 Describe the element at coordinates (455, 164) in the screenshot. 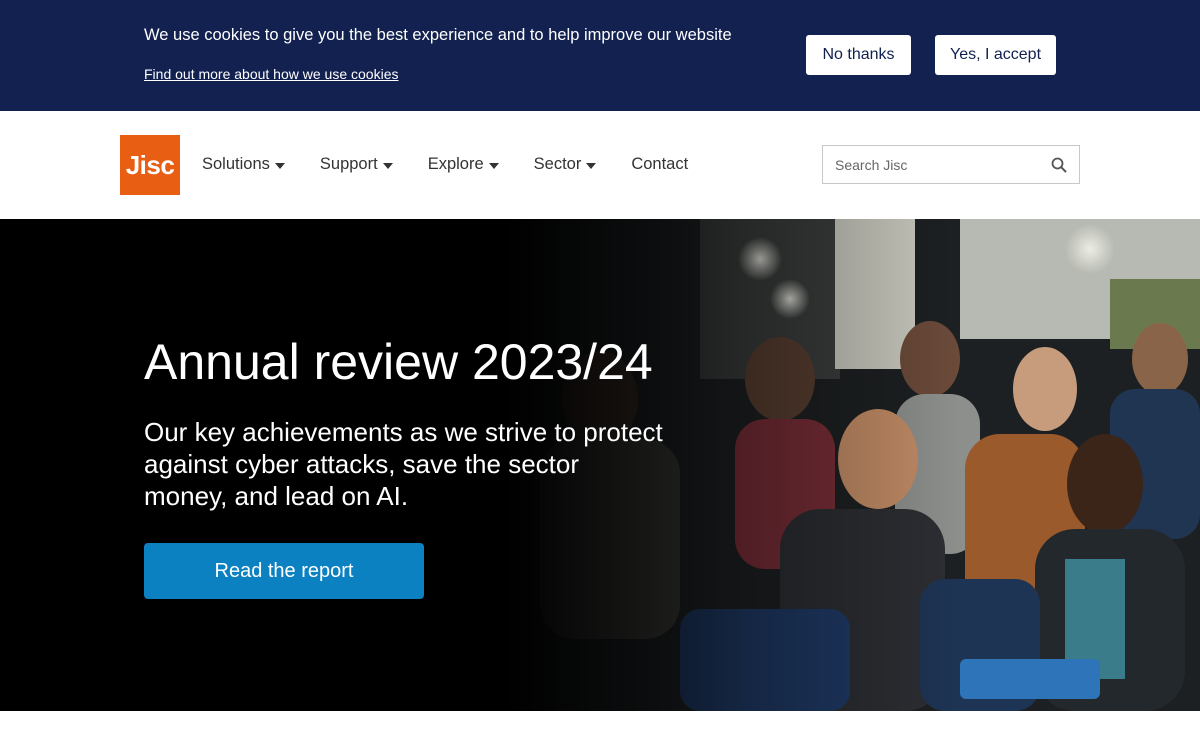

I see `nav-label: Explore` at that location.